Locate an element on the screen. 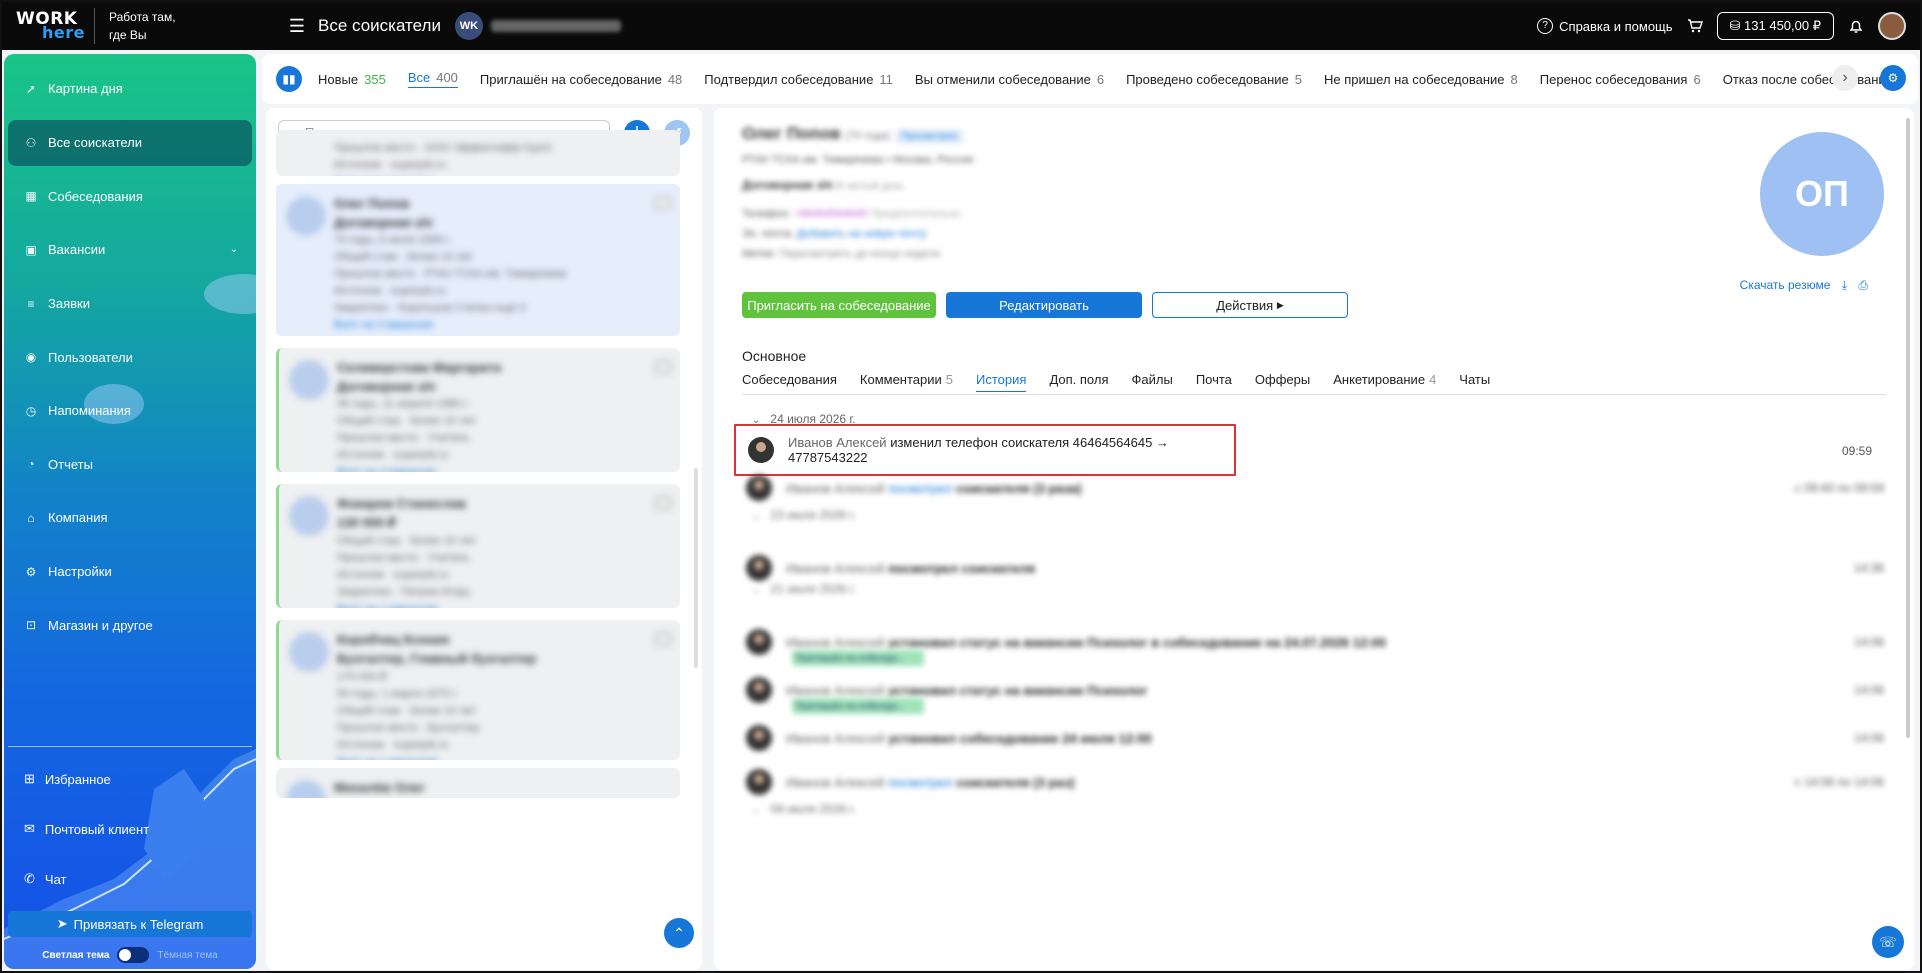  chevron-right-icon: › is located at coordinates (1845, 78).